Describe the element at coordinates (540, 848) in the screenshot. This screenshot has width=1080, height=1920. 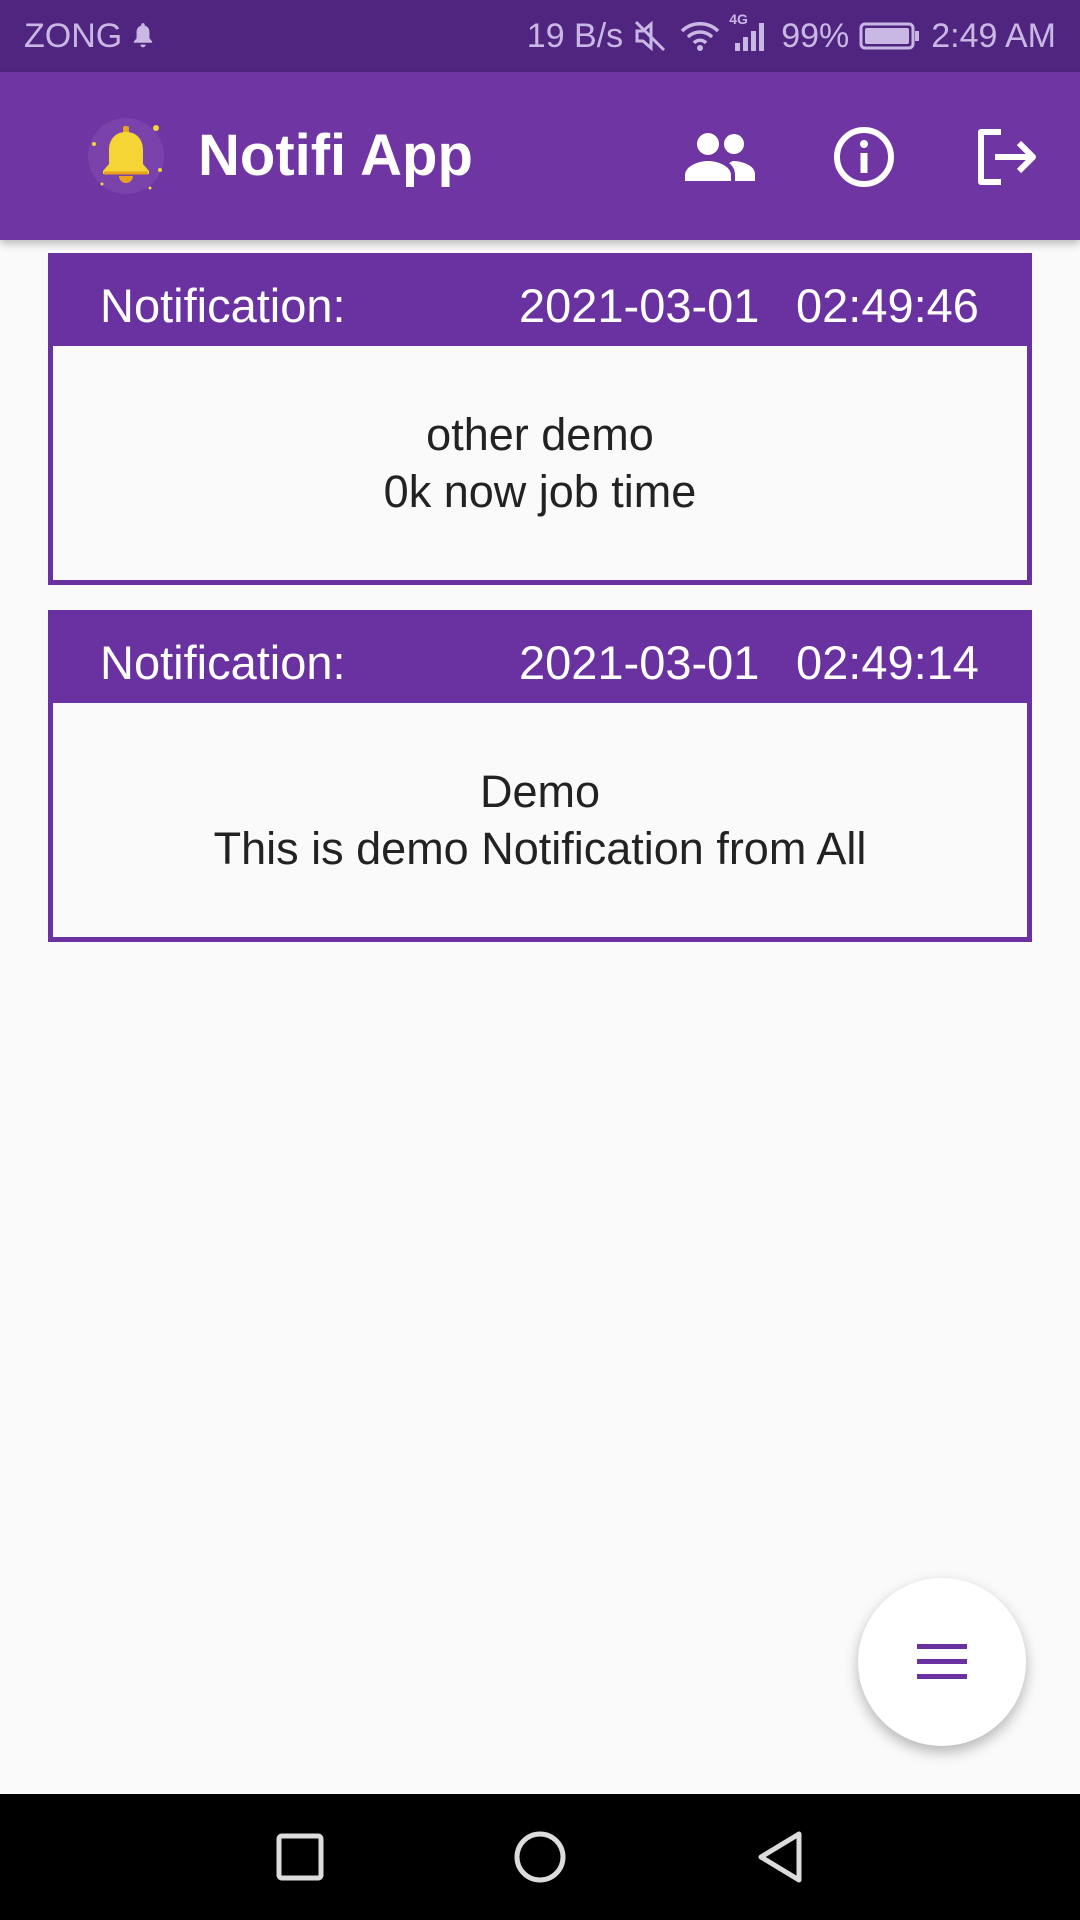
I see `notification-message: This is demo Notification from All` at that location.